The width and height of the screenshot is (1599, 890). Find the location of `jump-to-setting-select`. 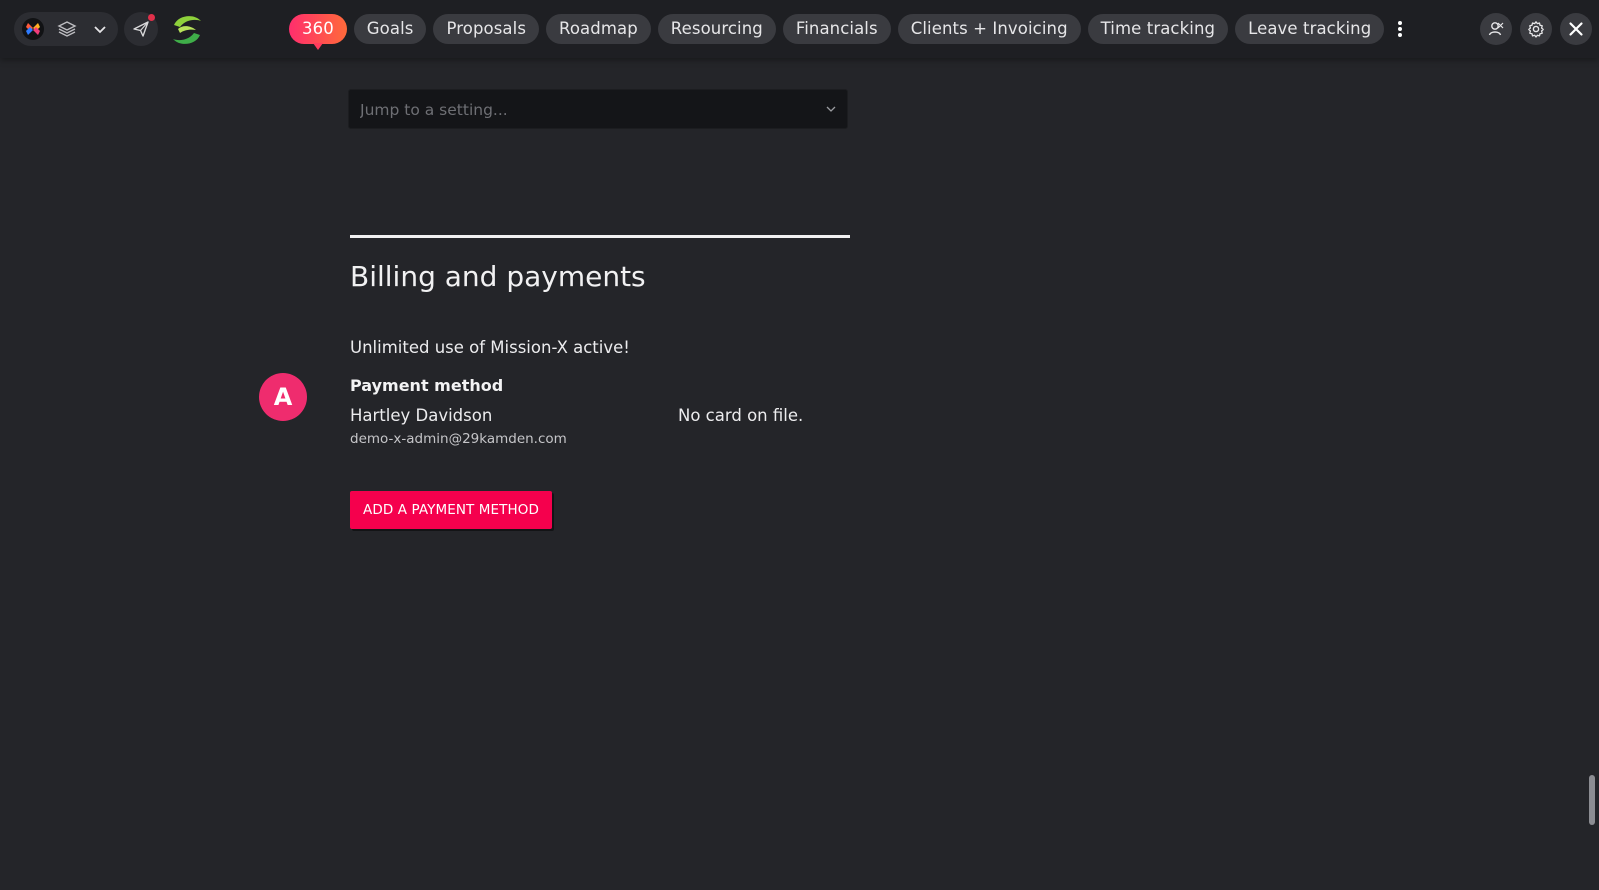

jump-to-setting-select is located at coordinates (598, 109).